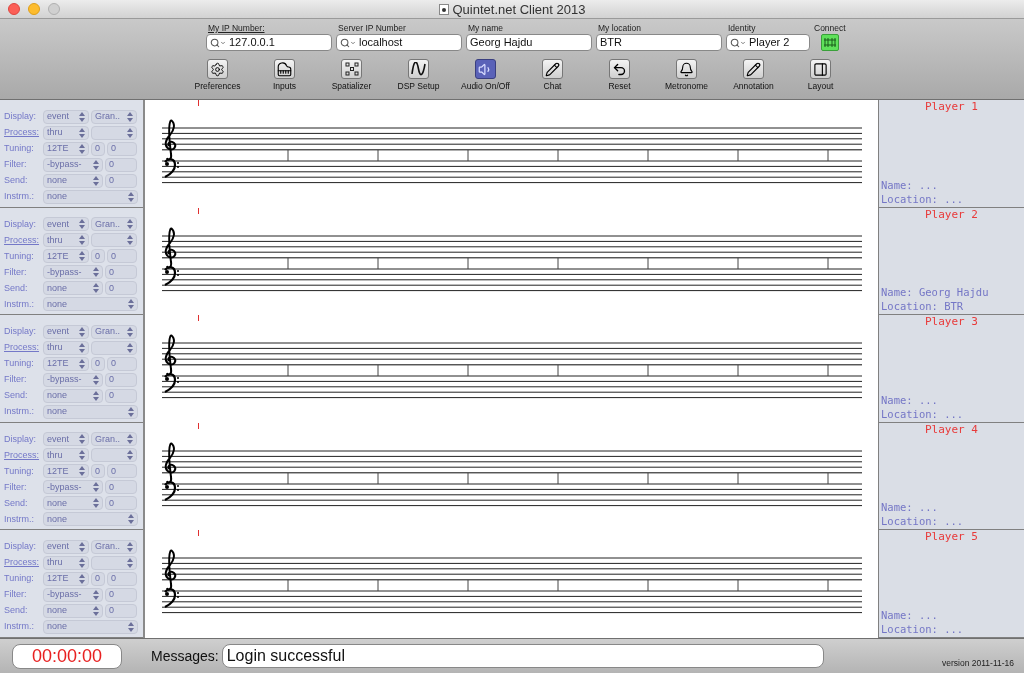 The width and height of the screenshot is (1024, 673). I want to click on toolbar-button: Metronome, so click(686, 75).